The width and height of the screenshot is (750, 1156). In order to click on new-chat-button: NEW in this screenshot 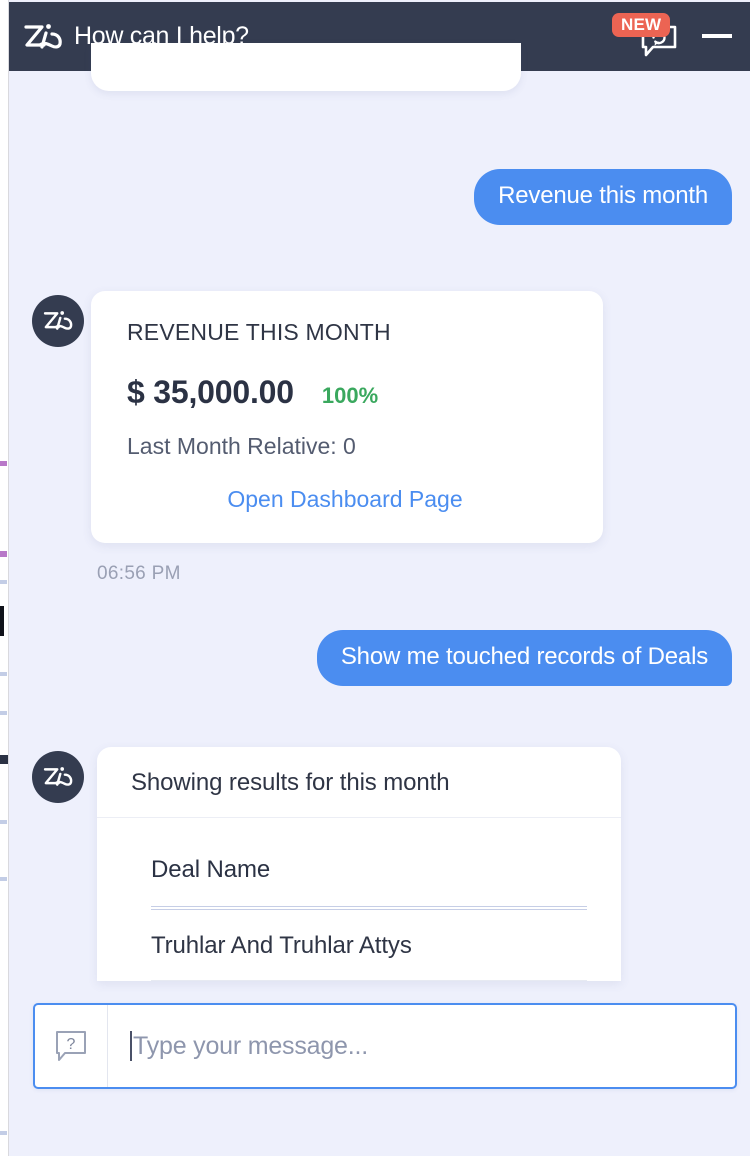, I will do `click(646, 36)`.